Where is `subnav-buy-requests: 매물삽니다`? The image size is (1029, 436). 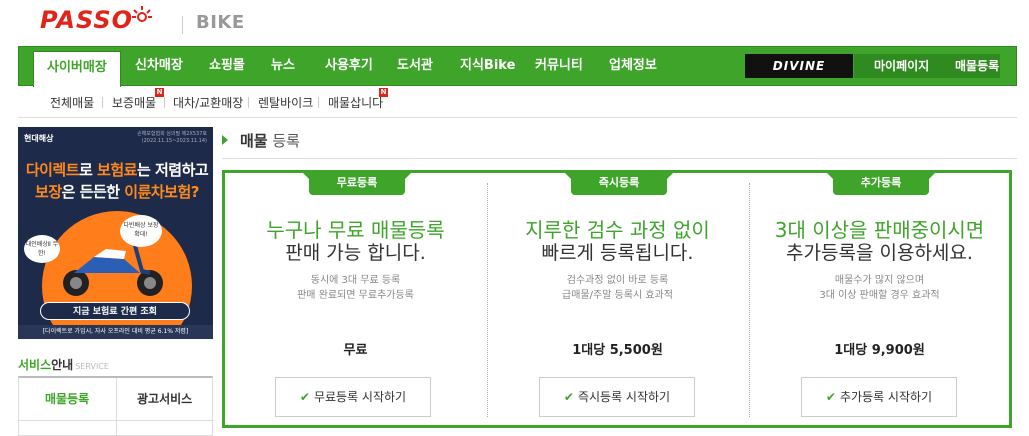 subnav-buy-requests: 매물삽니다 is located at coordinates (355, 102).